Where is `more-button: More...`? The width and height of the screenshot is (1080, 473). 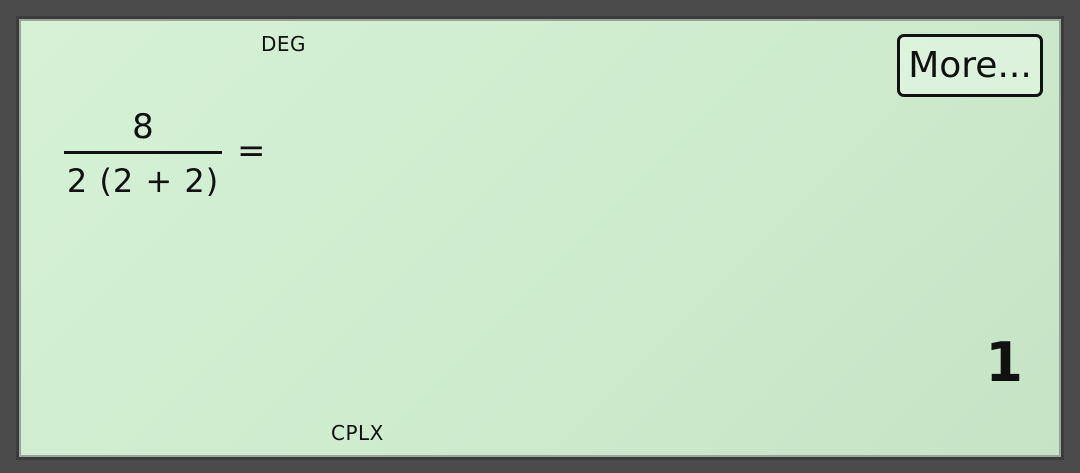
more-button: More... is located at coordinates (970, 65).